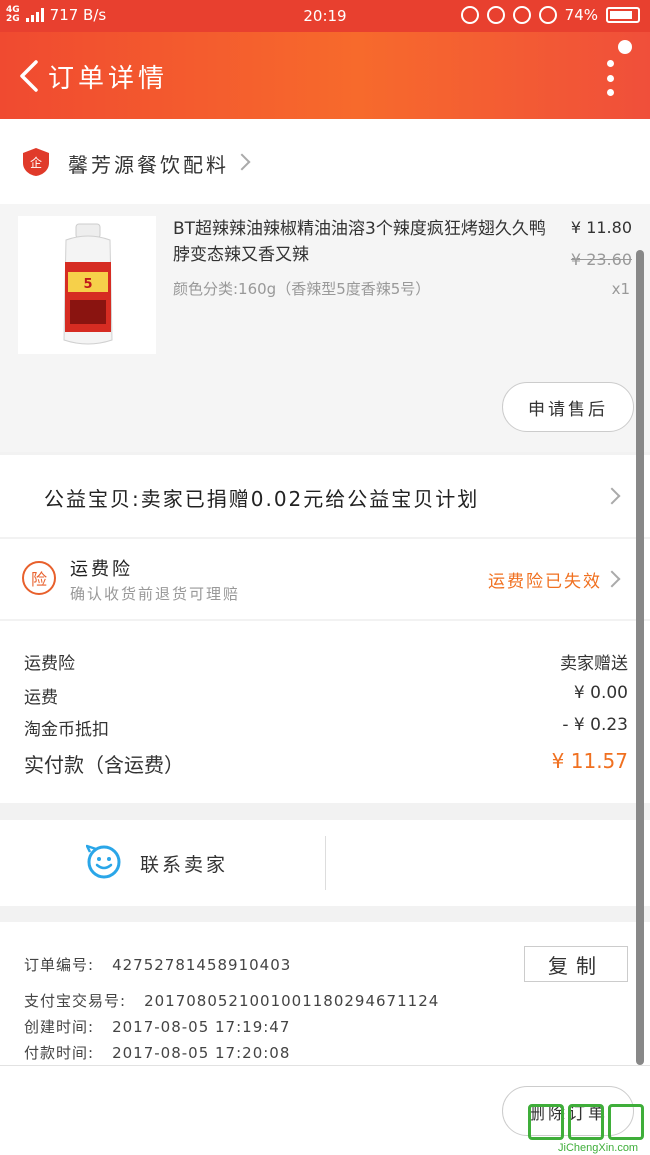  Describe the element at coordinates (326, 661) in the screenshot. I see `fee-row: 运费险 卖家赠送` at that location.